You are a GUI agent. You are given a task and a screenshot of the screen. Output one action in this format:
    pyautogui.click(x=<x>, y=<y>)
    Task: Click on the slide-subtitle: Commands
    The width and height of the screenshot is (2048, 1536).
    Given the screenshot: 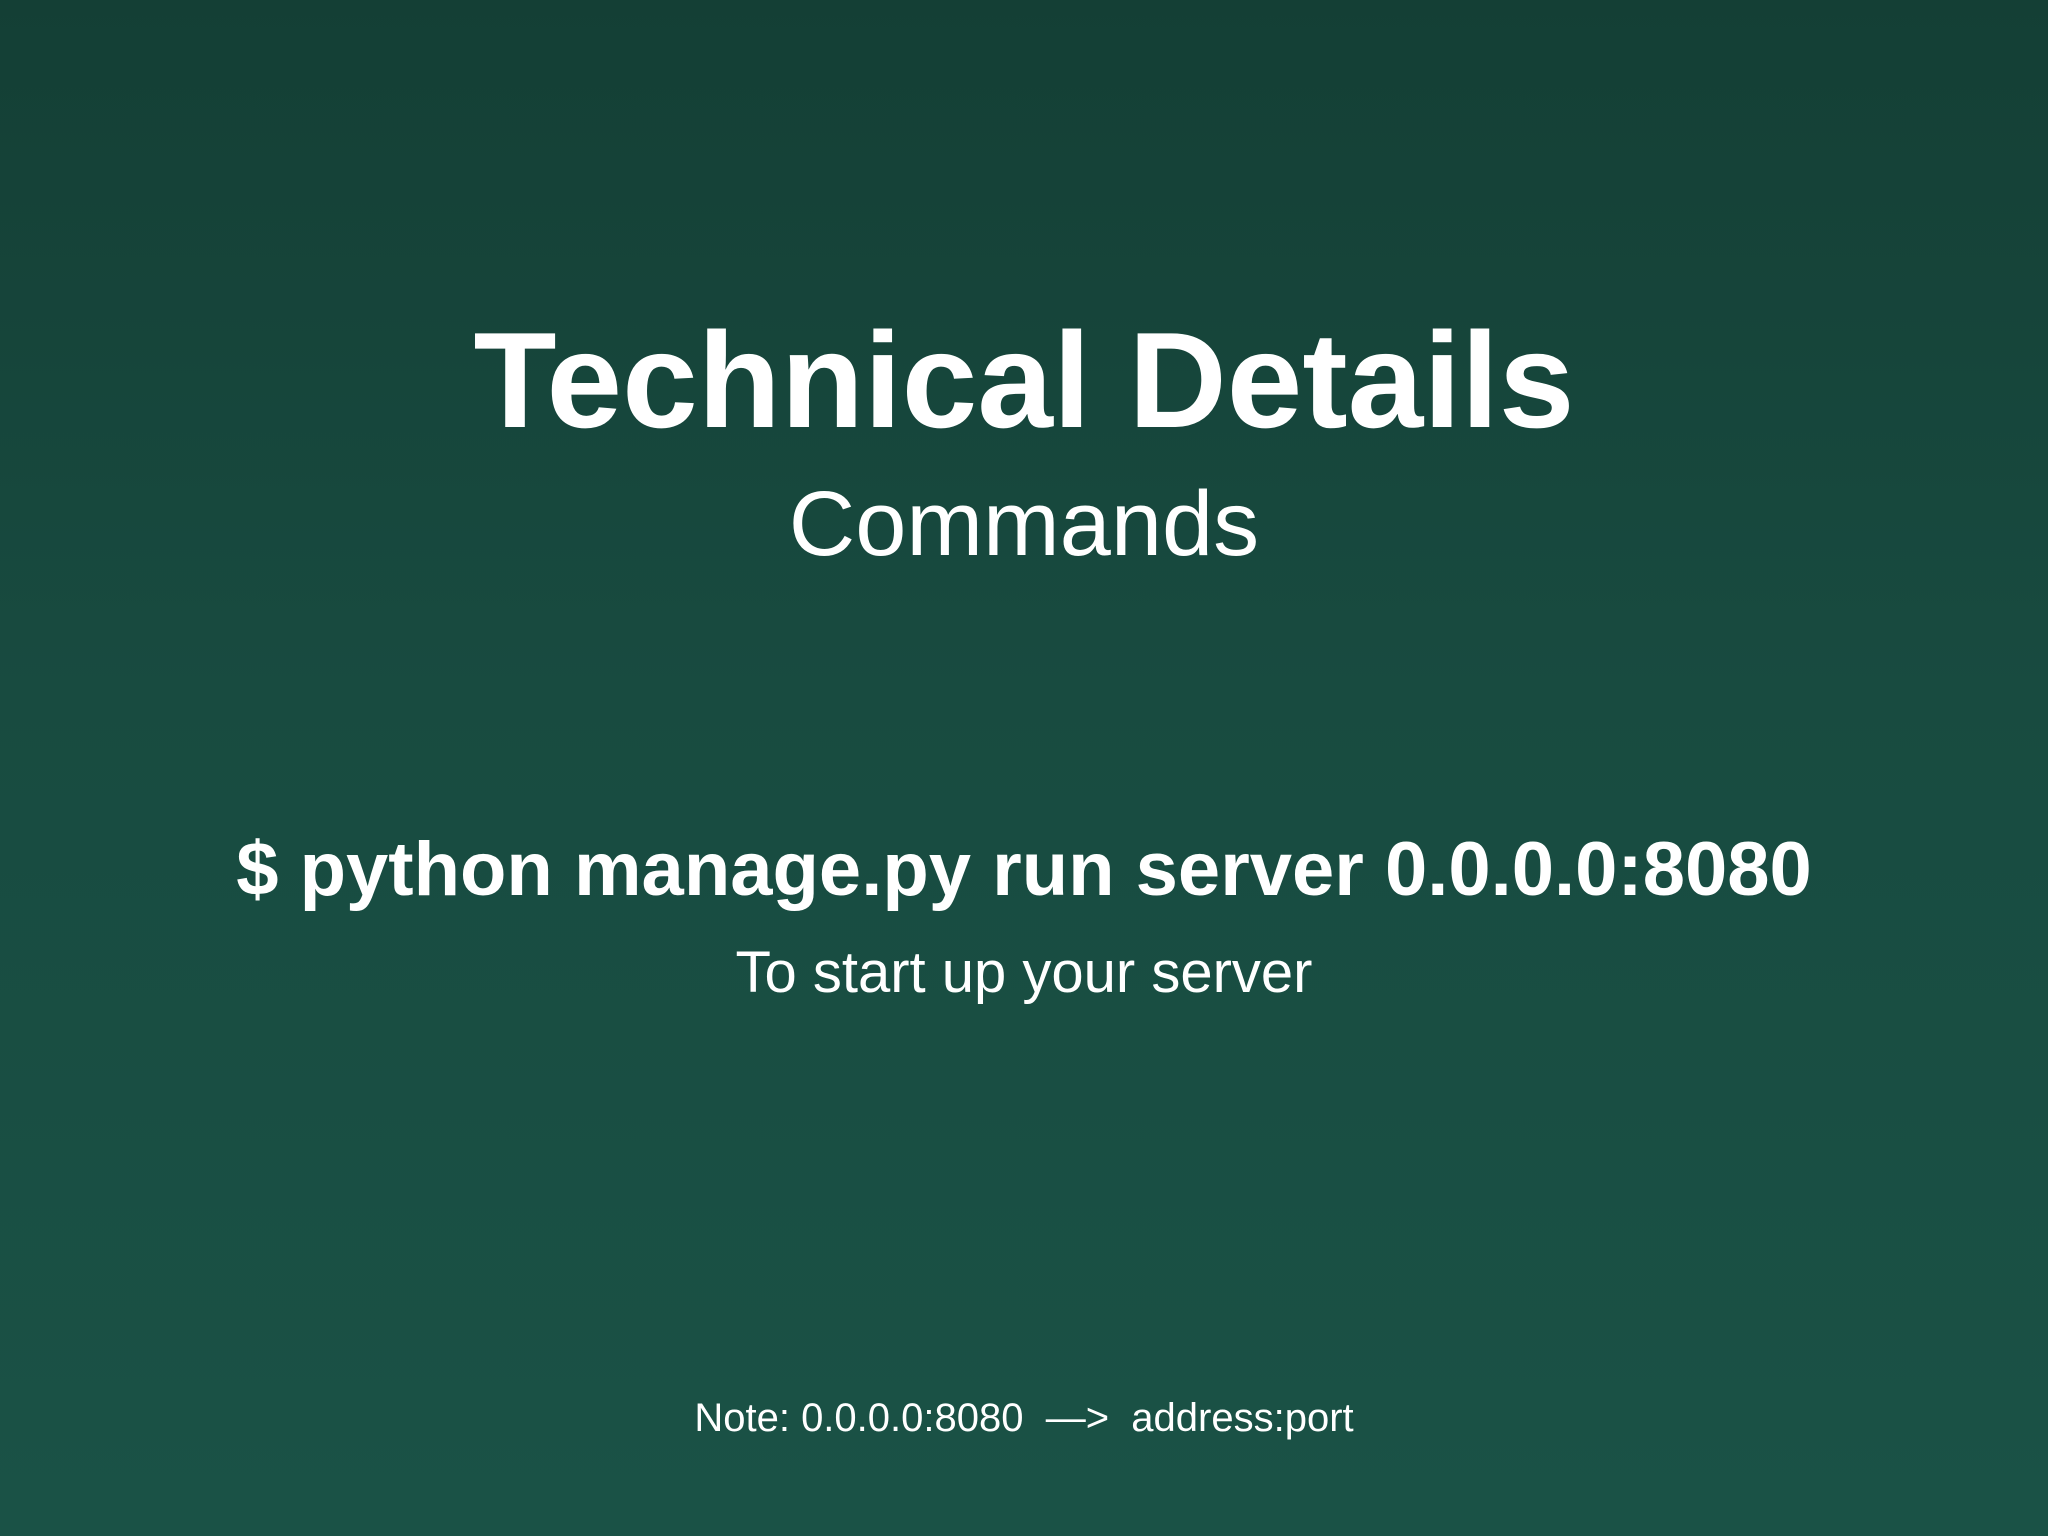 What is the action you would take?
    pyautogui.click(x=1024, y=524)
    